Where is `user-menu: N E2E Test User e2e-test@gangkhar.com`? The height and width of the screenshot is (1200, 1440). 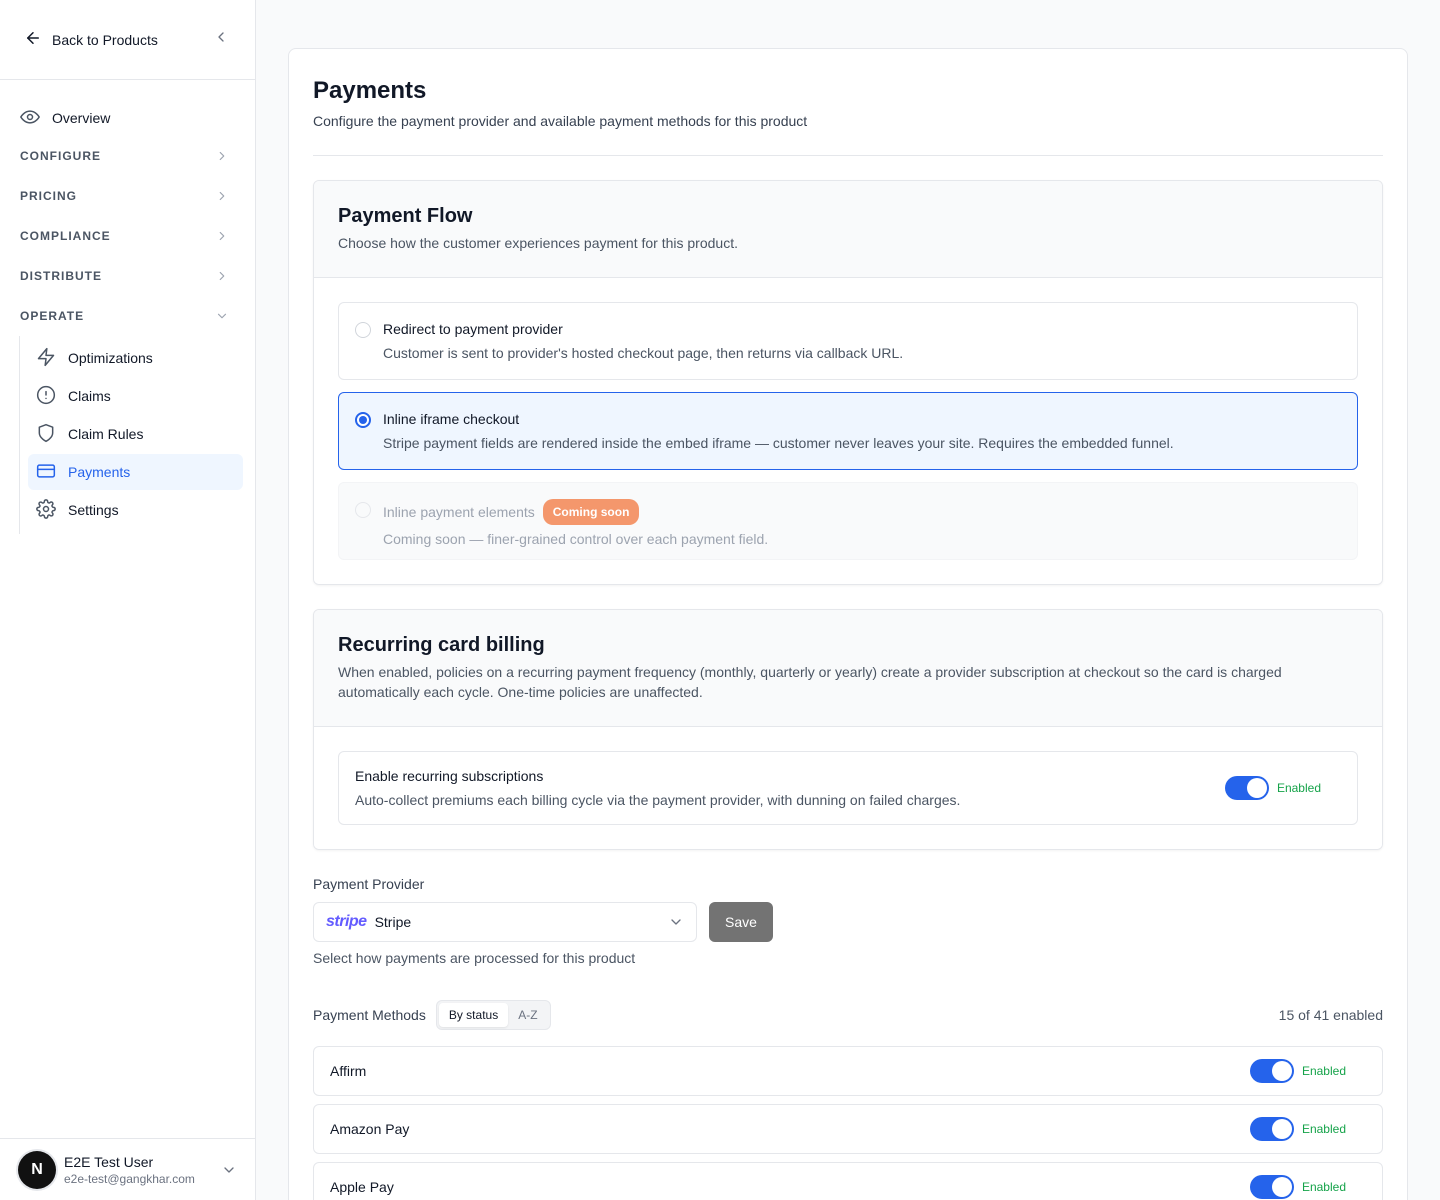 user-menu: N E2E Test User e2e-test@gangkhar.com is located at coordinates (127, 1169).